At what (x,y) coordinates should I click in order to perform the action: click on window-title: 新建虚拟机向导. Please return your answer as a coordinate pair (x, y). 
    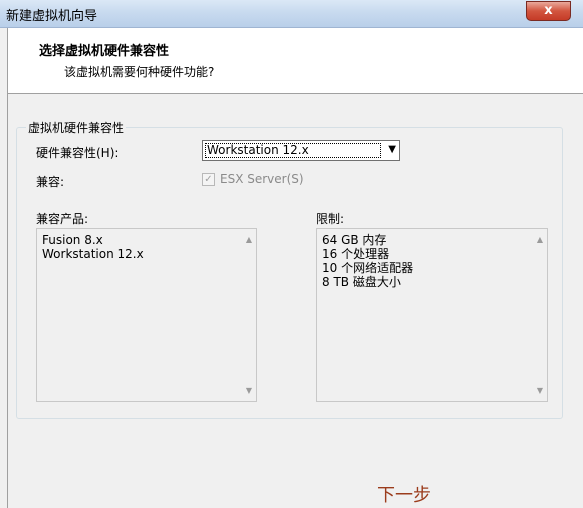
    Looking at the image, I should click on (52, 16).